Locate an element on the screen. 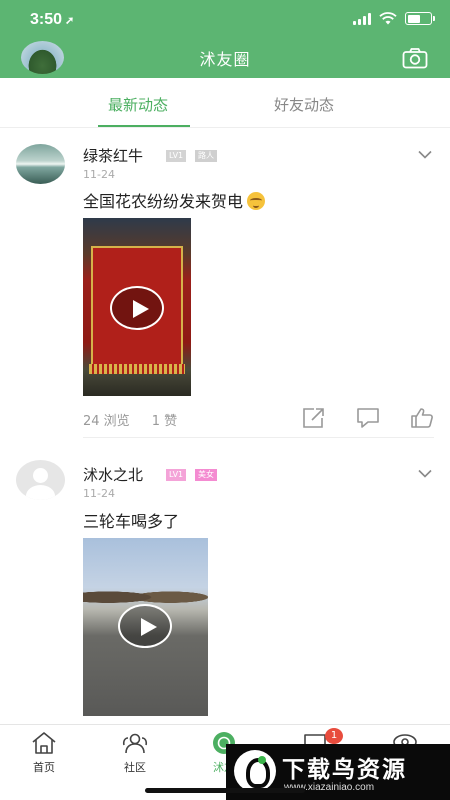 The width and height of the screenshot is (450, 800). app-header: 3:50 ➚ 沭友圈 is located at coordinates (225, 39).